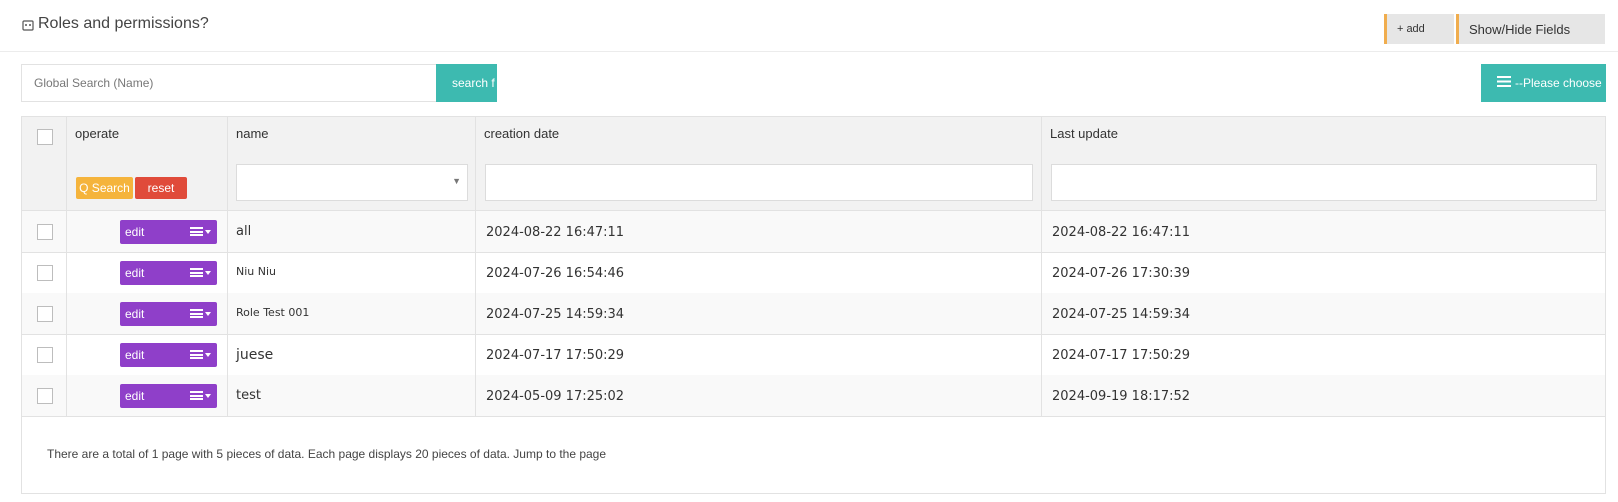 This screenshot has height=502, width=1618. What do you see at coordinates (1121, 232) in the screenshot?
I see `last-update: 2024-08-22 16:47:11` at bounding box center [1121, 232].